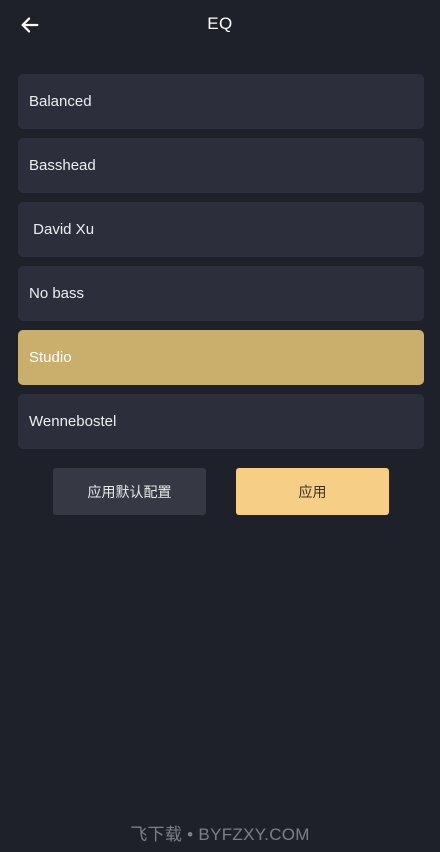 The height and width of the screenshot is (852, 440). What do you see at coordinates (57, 293) in the screenshot?
I see `preset-label: No bass` at bounding box center [57, 293].